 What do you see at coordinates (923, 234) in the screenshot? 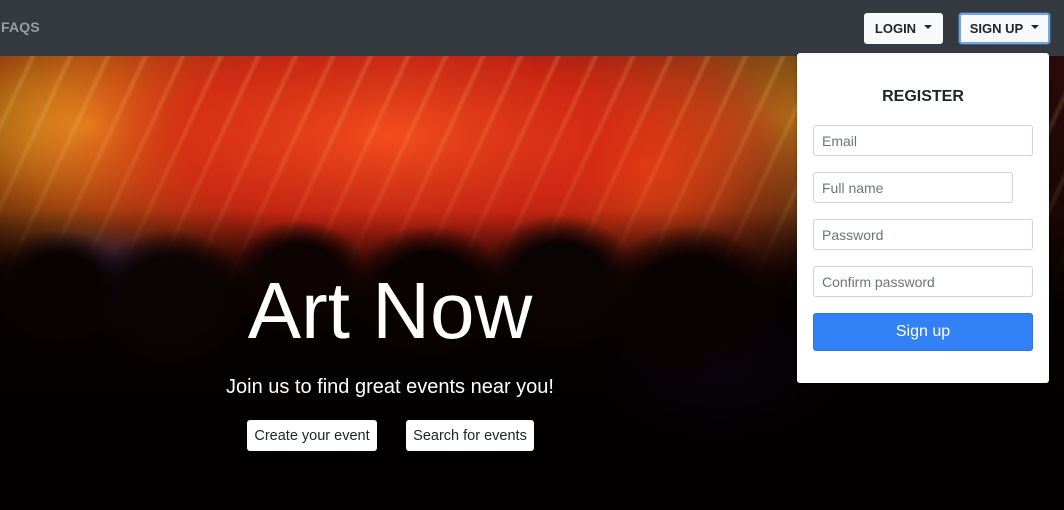
I see `password-field: Password` at bounding box center [923, 234].